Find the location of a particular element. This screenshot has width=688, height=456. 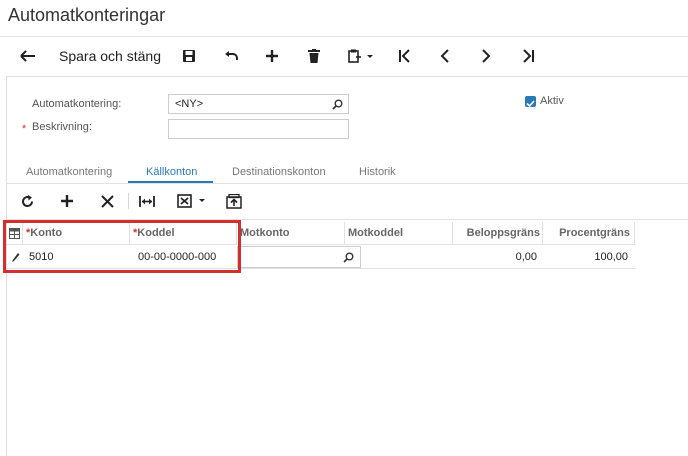

tab-destinationskonton: Destinationskonton is located at coordinates (279, 172).